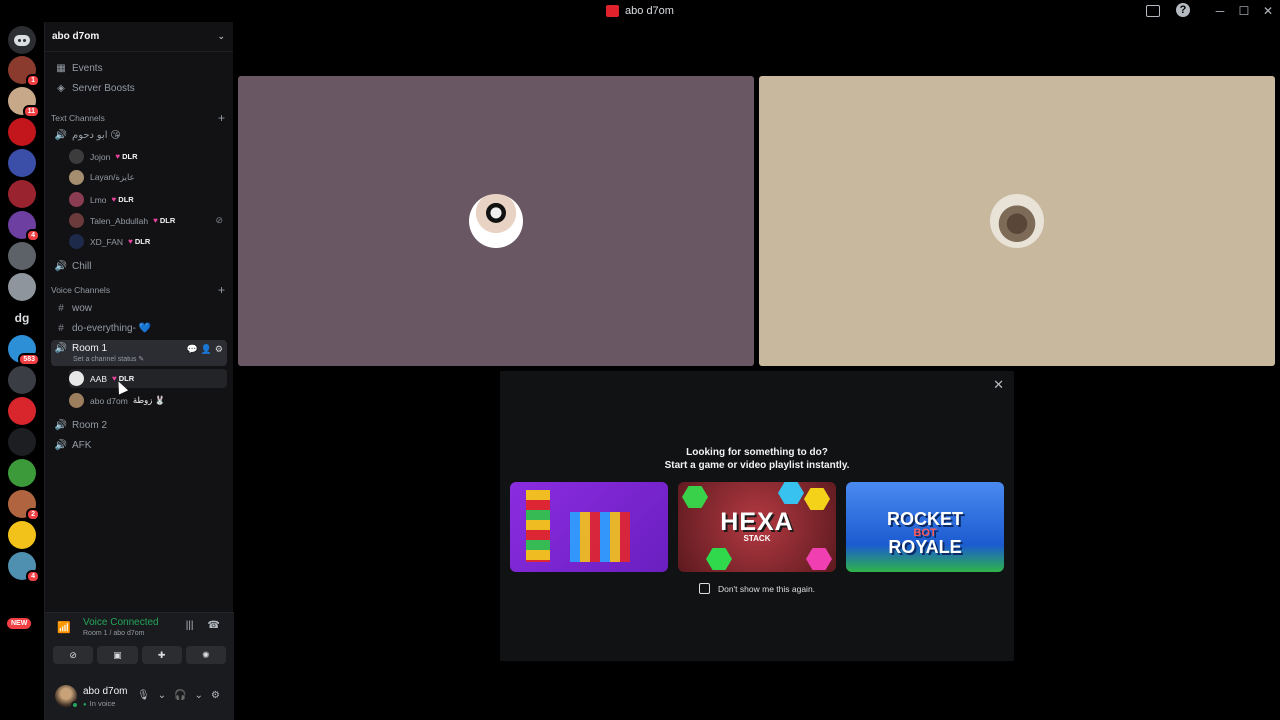 The height and width of the screenshot is (720, 1280). I want to click on channel-afk: 🔊 AFK, so click(139, 445).